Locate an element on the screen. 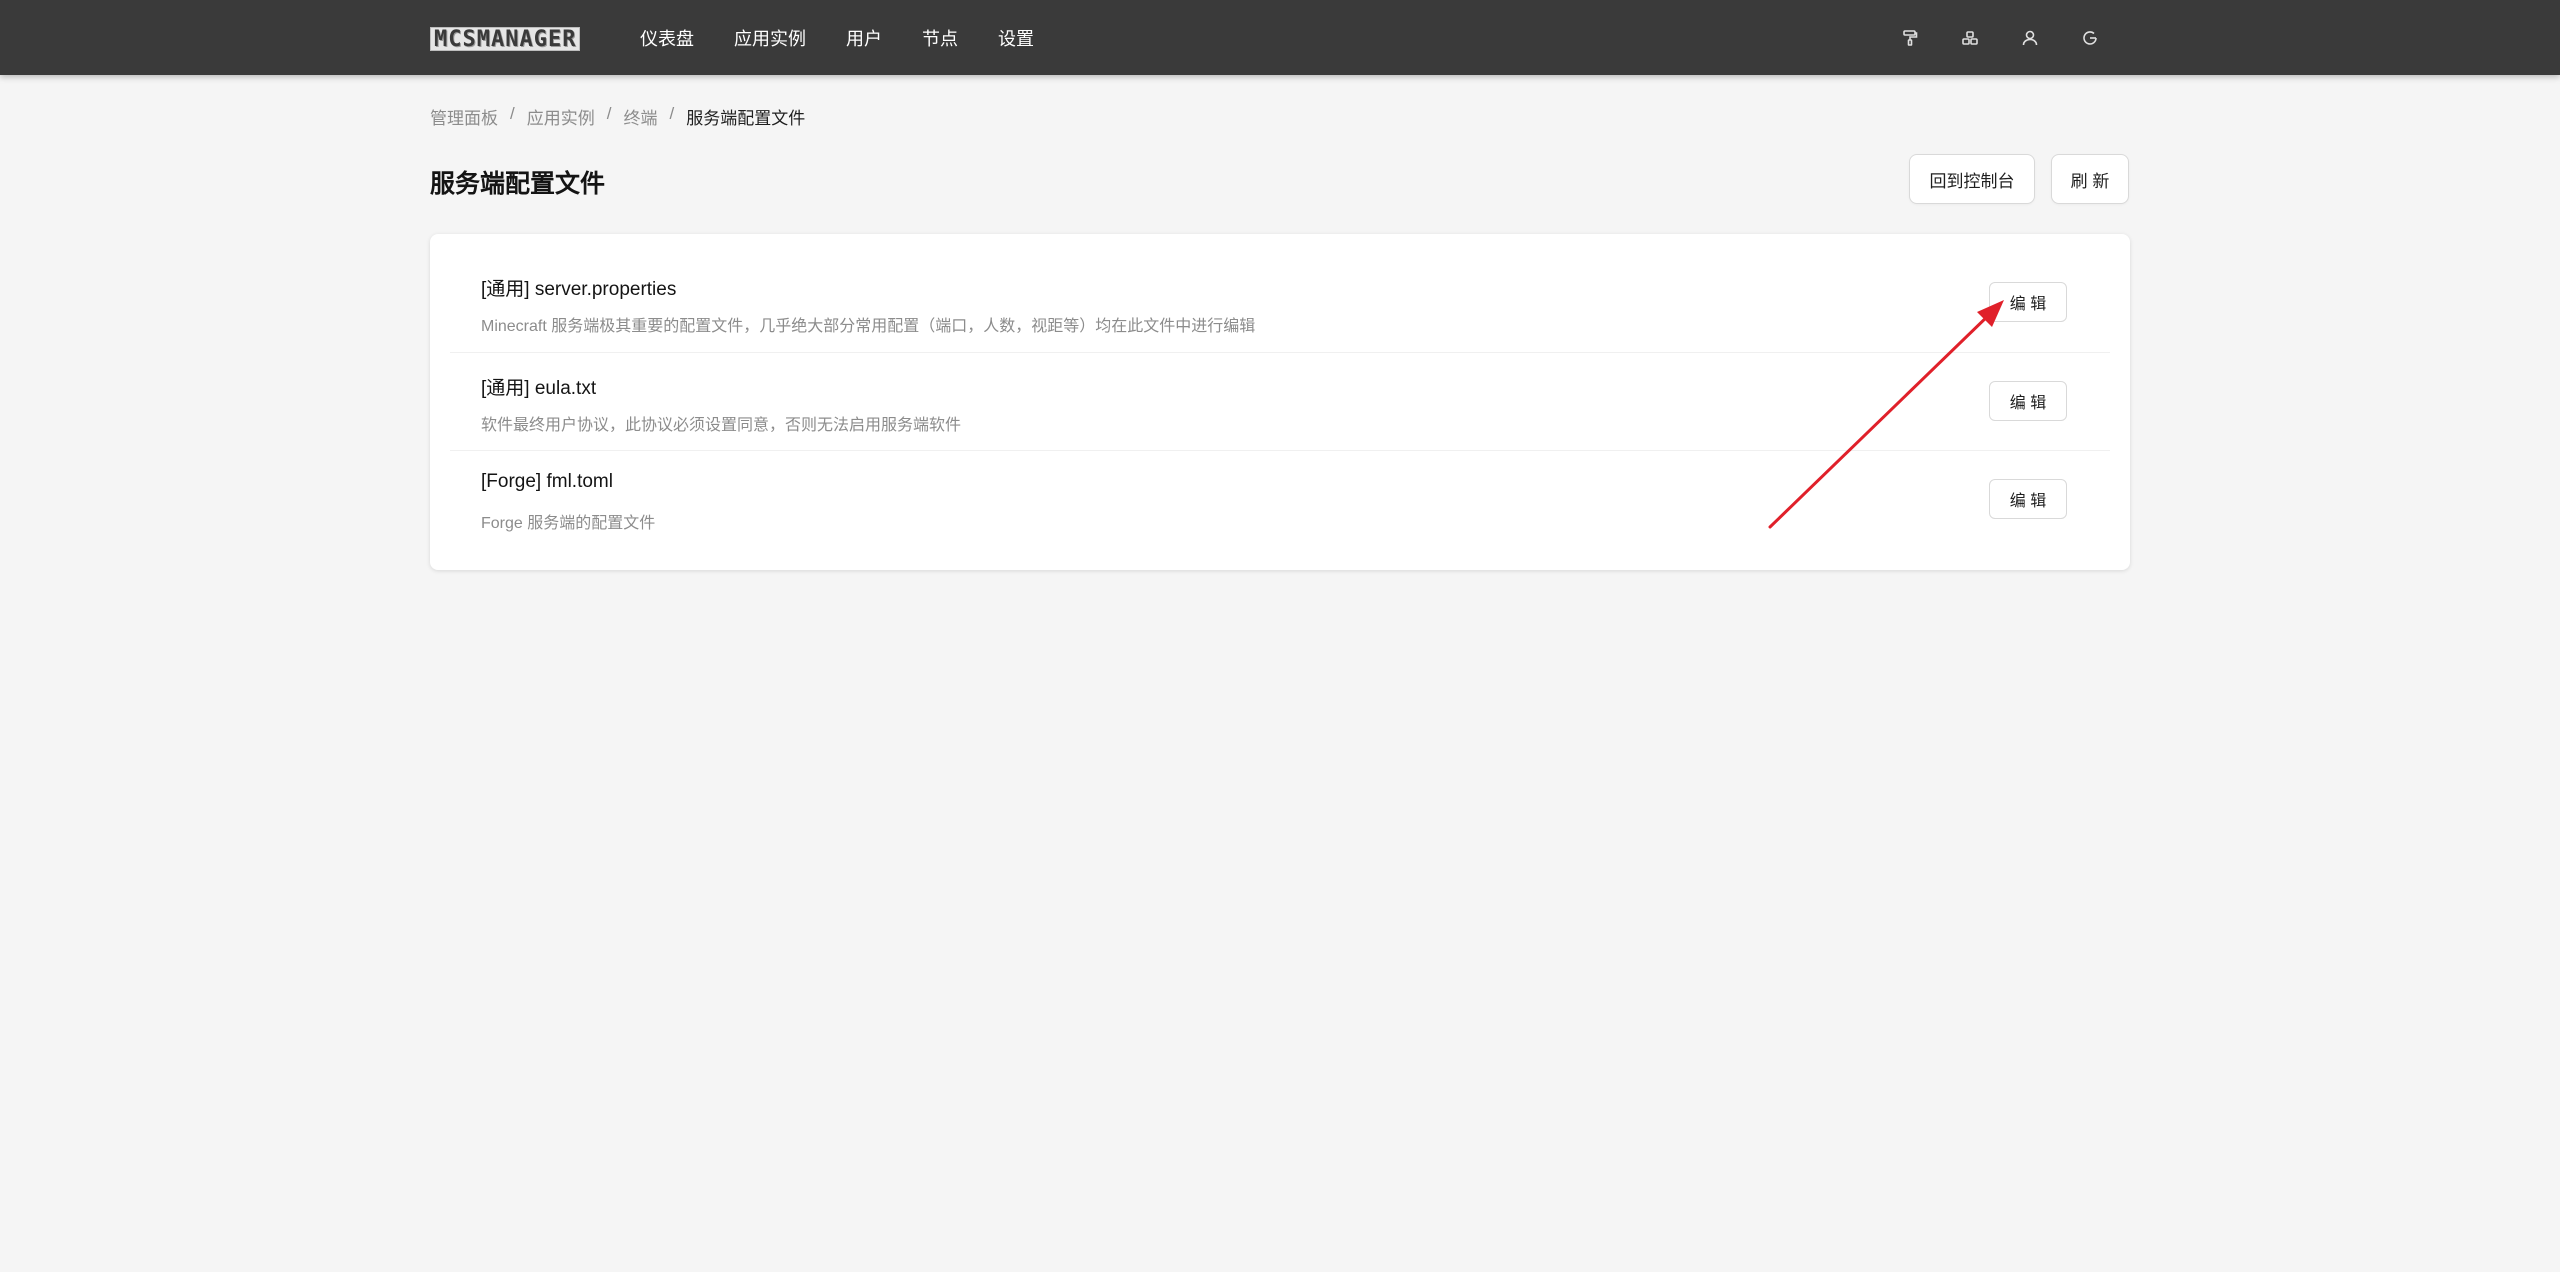 This screenshot has width=2560, height=1272. nav-settings: 设置 is located at coordinates (1016, 38).